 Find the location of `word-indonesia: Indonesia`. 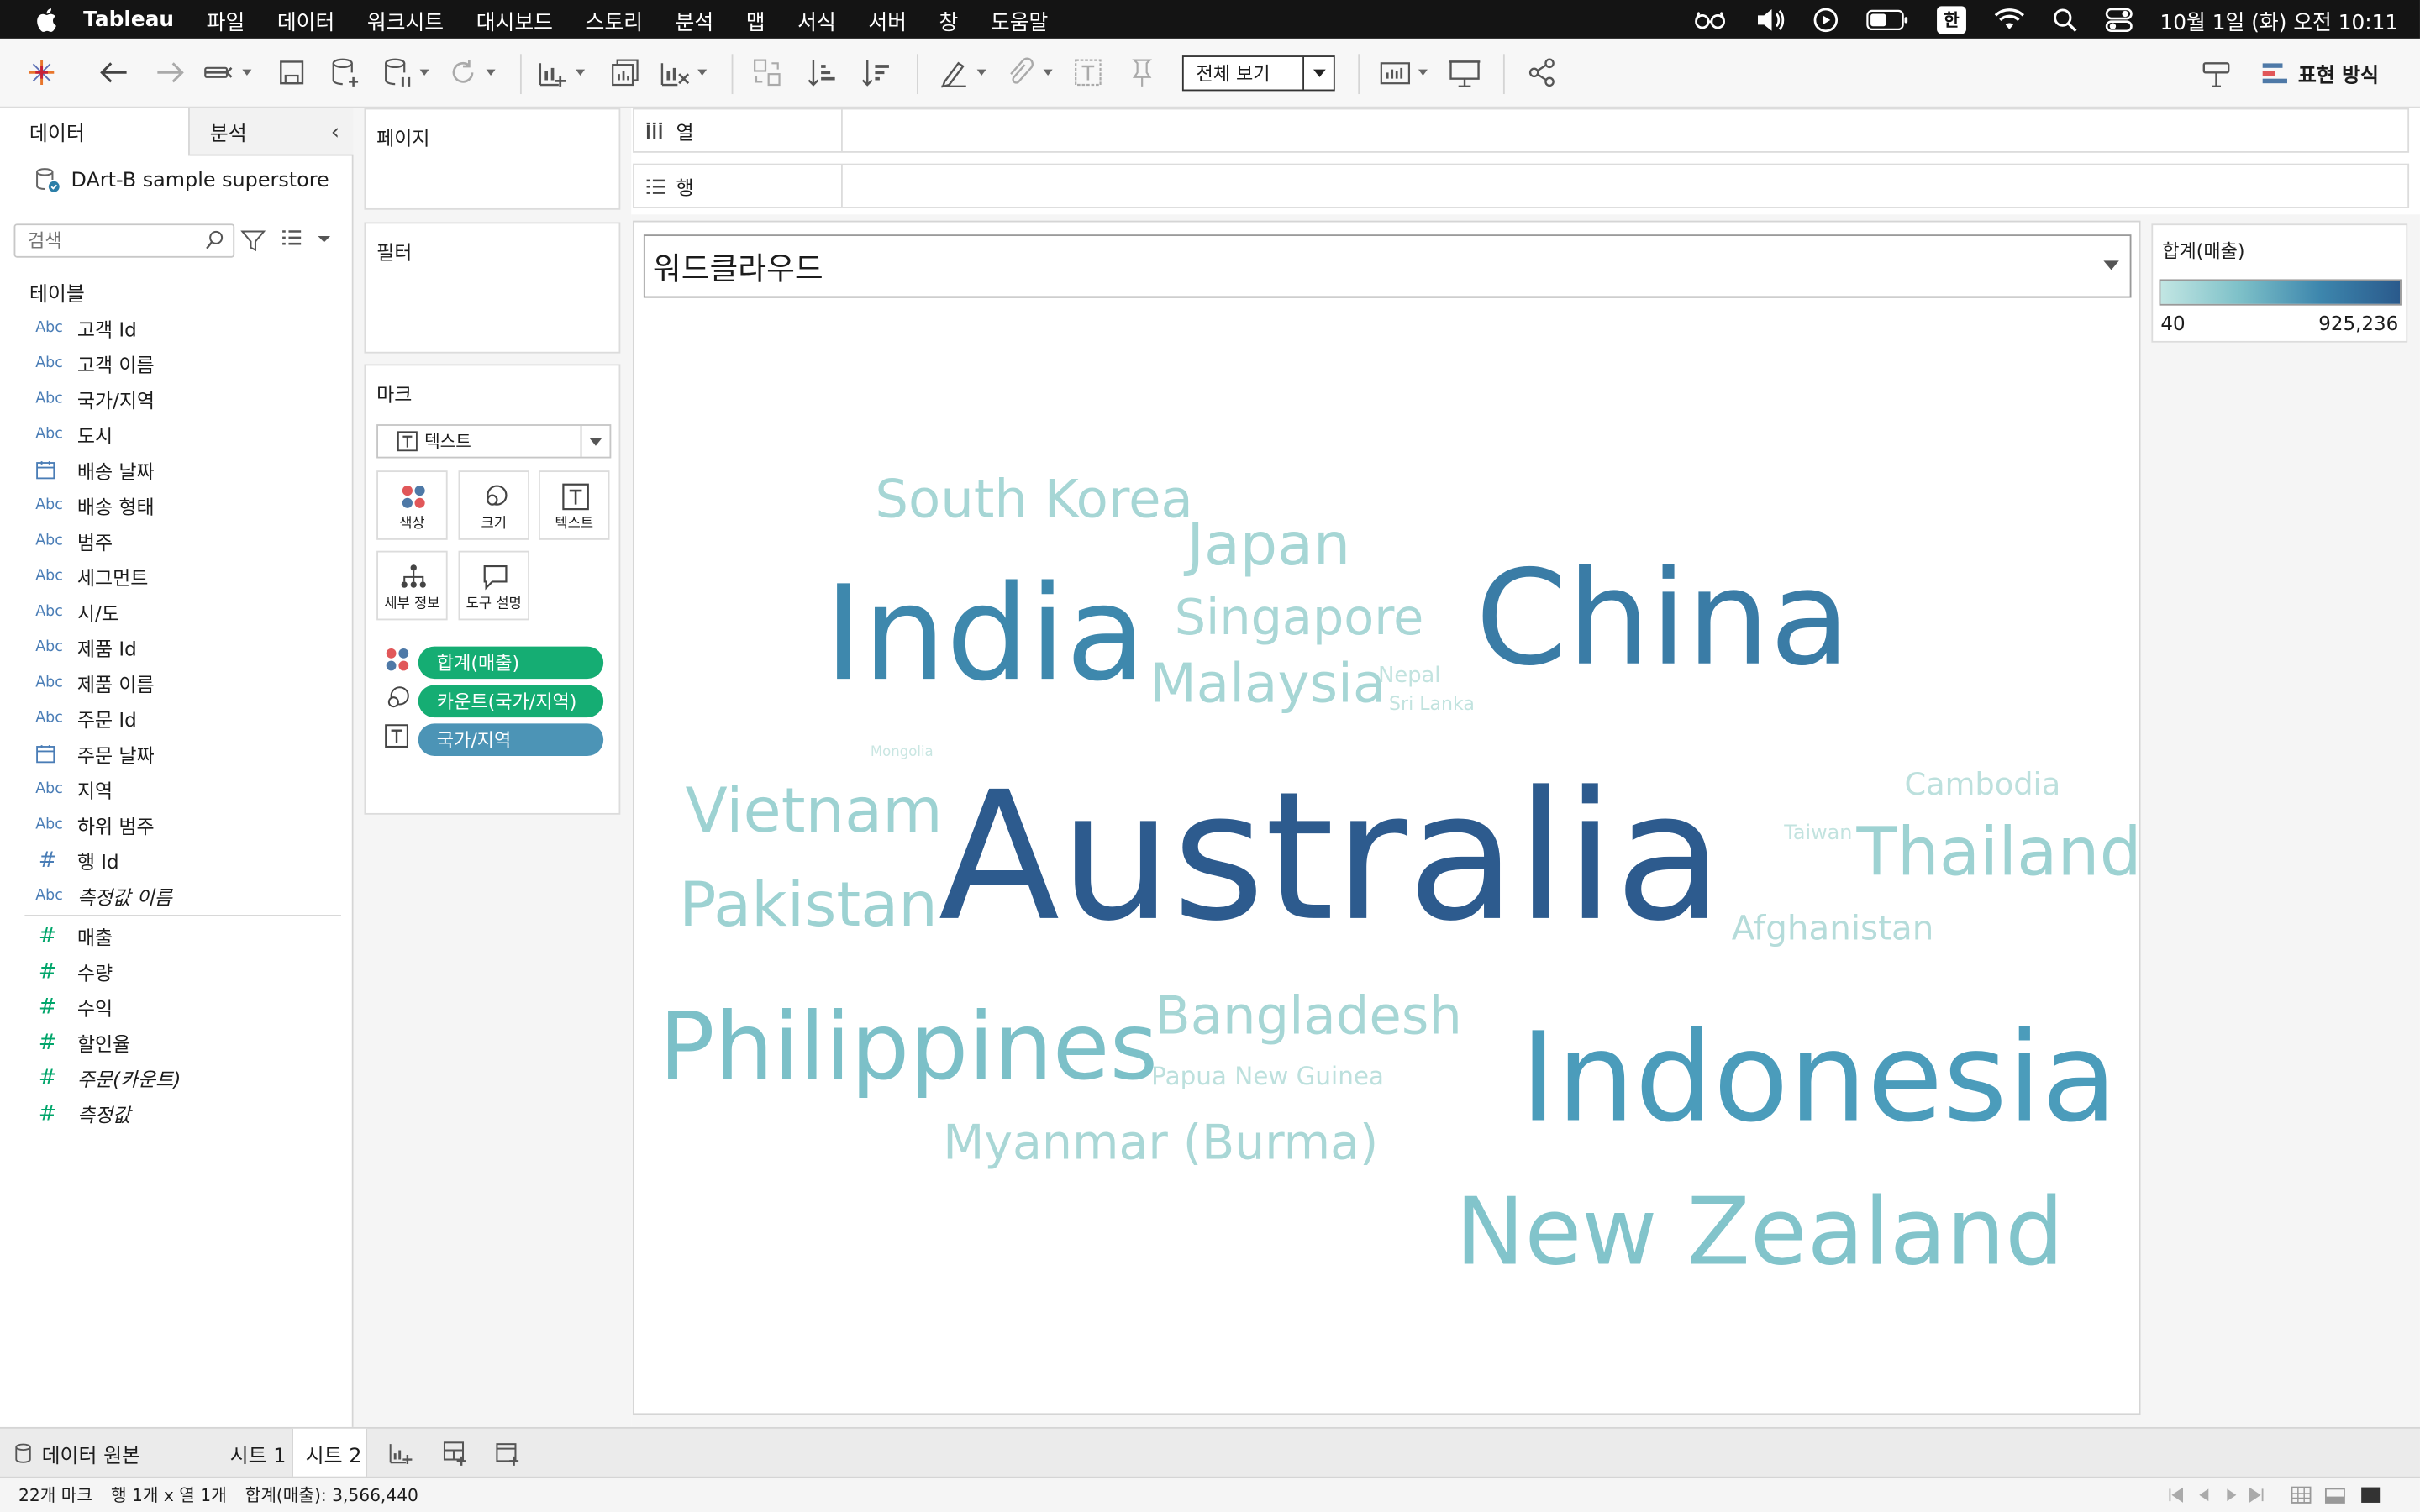

word-indonesia: Indonesia is located at coordinates (1819, 1078).